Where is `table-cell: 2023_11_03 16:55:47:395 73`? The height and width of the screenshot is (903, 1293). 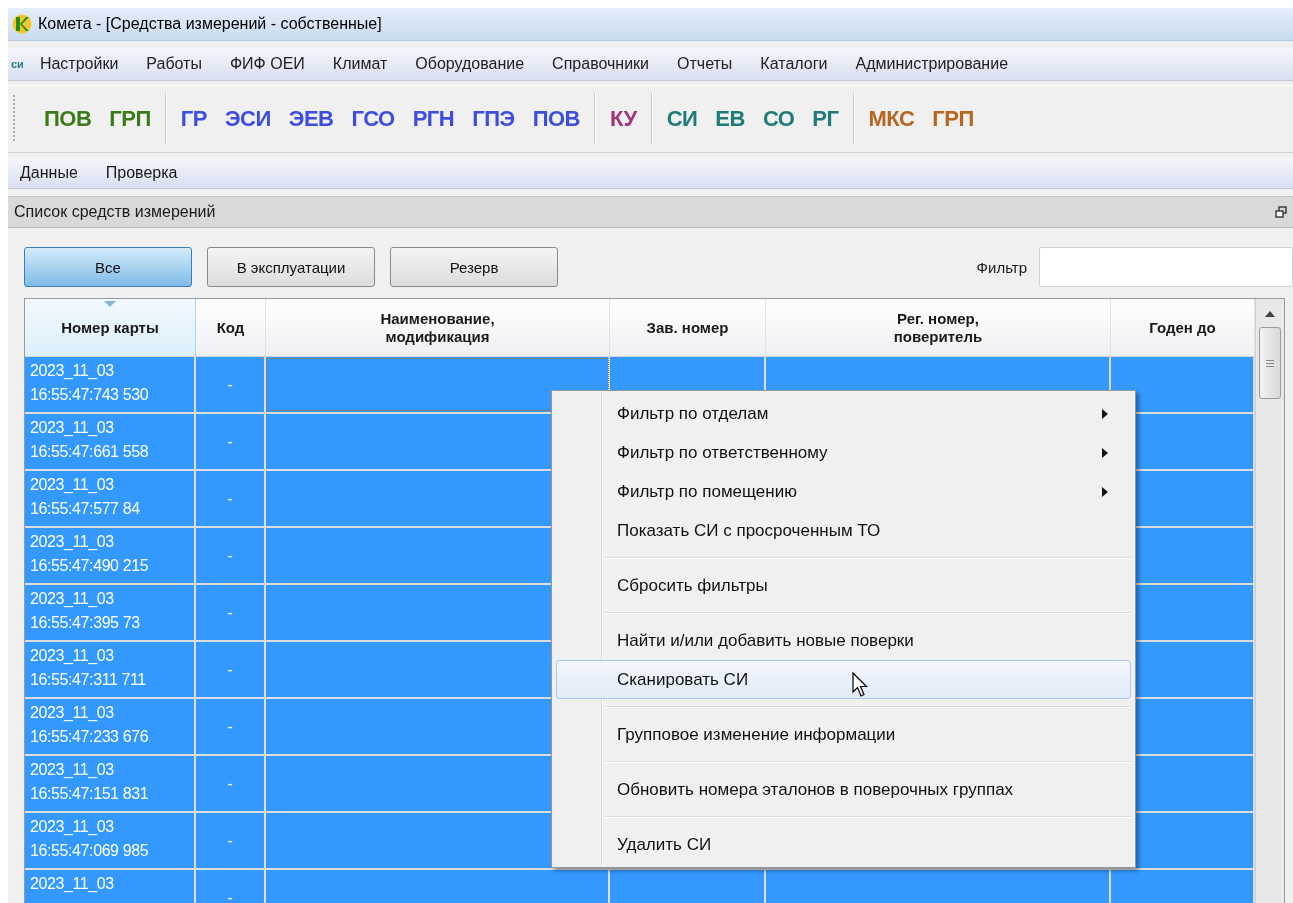 table-cell: 2023_11_03 16:55:47:395 73 is located at coordinates (110, 612).